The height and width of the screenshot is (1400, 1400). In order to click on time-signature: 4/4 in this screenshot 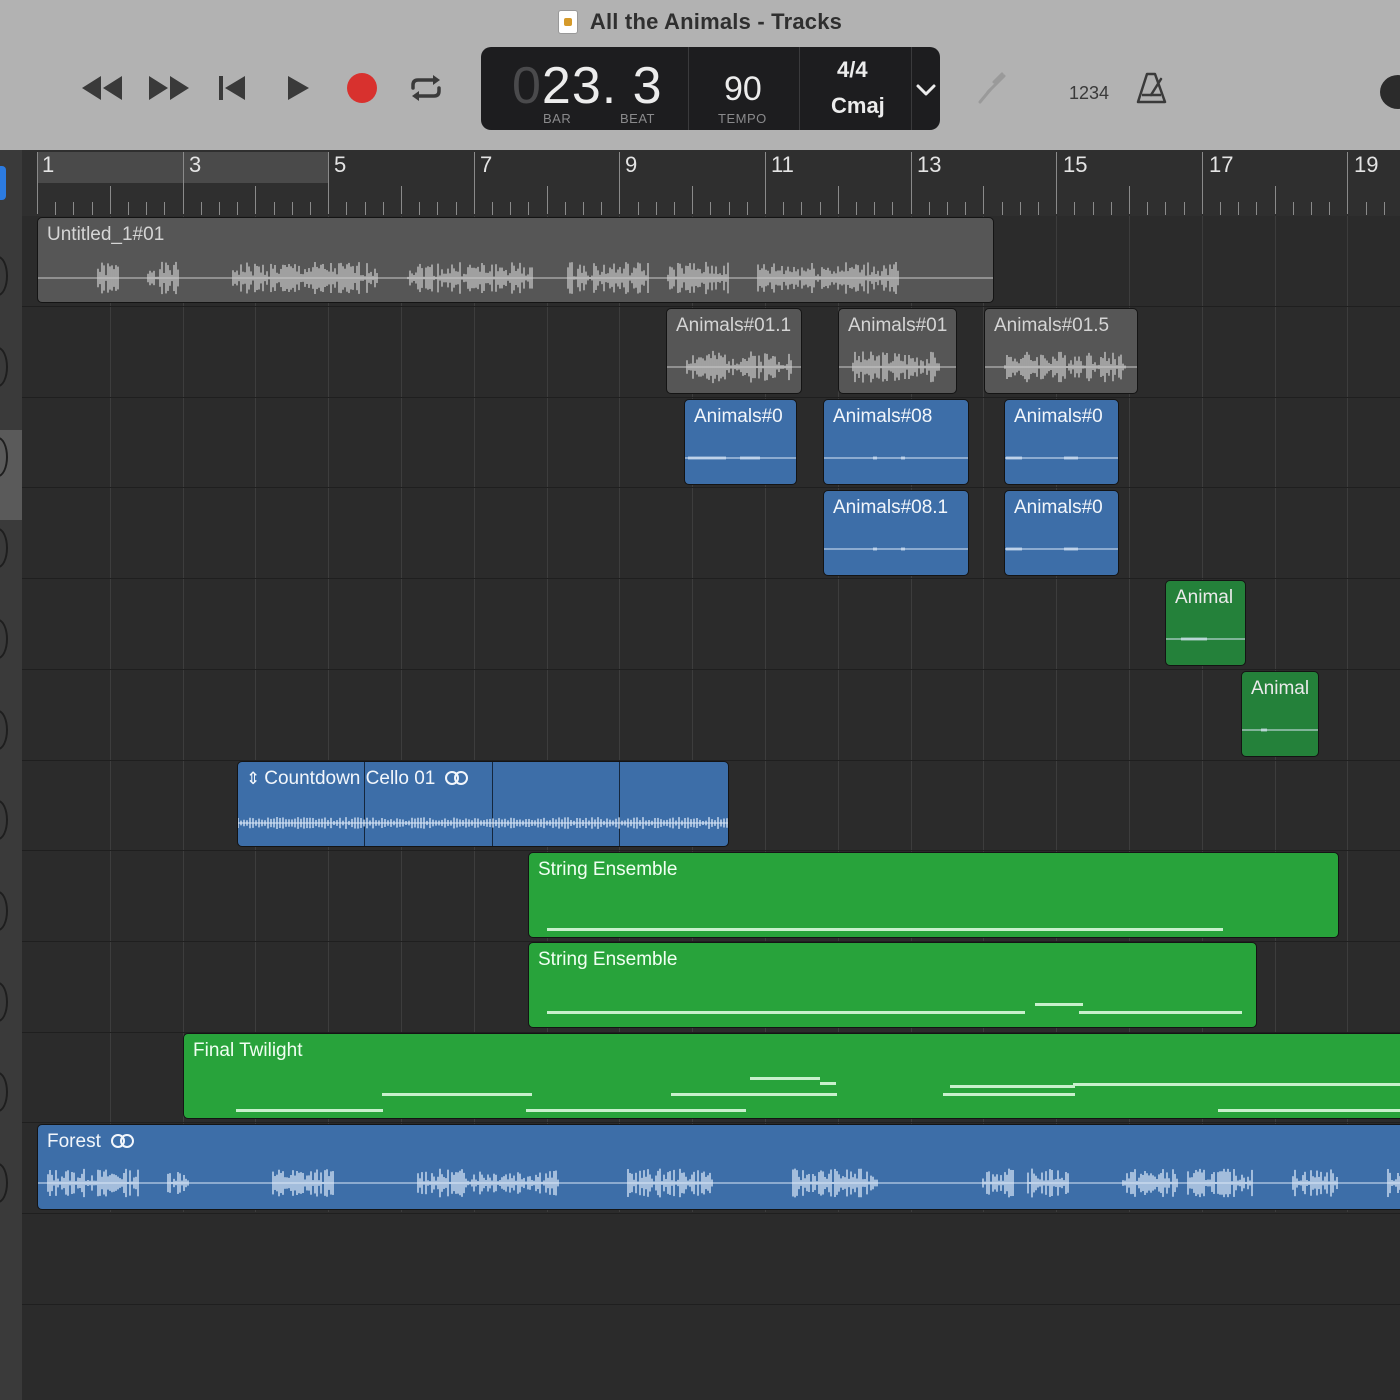, I will do `click(852, 70)`.